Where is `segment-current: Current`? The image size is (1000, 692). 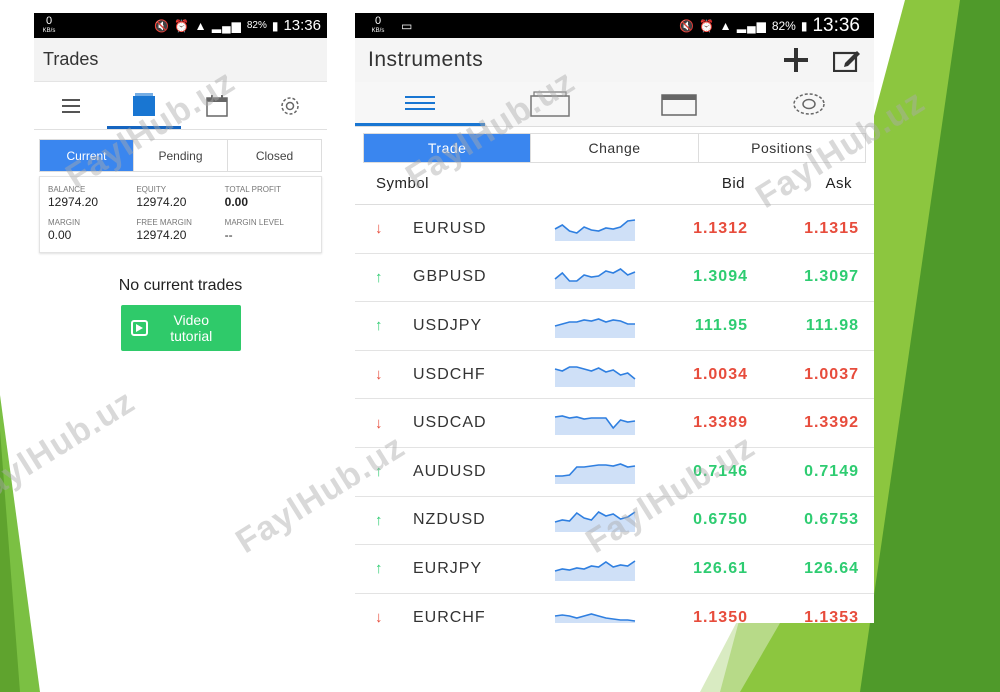 segment-current: Current is located at coordinates (87, 155).